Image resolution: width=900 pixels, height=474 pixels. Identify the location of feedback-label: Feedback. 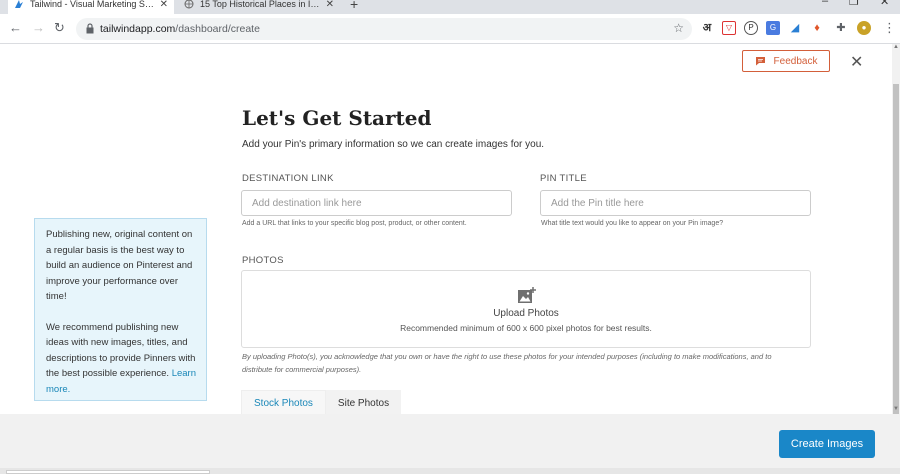
(795, 61).